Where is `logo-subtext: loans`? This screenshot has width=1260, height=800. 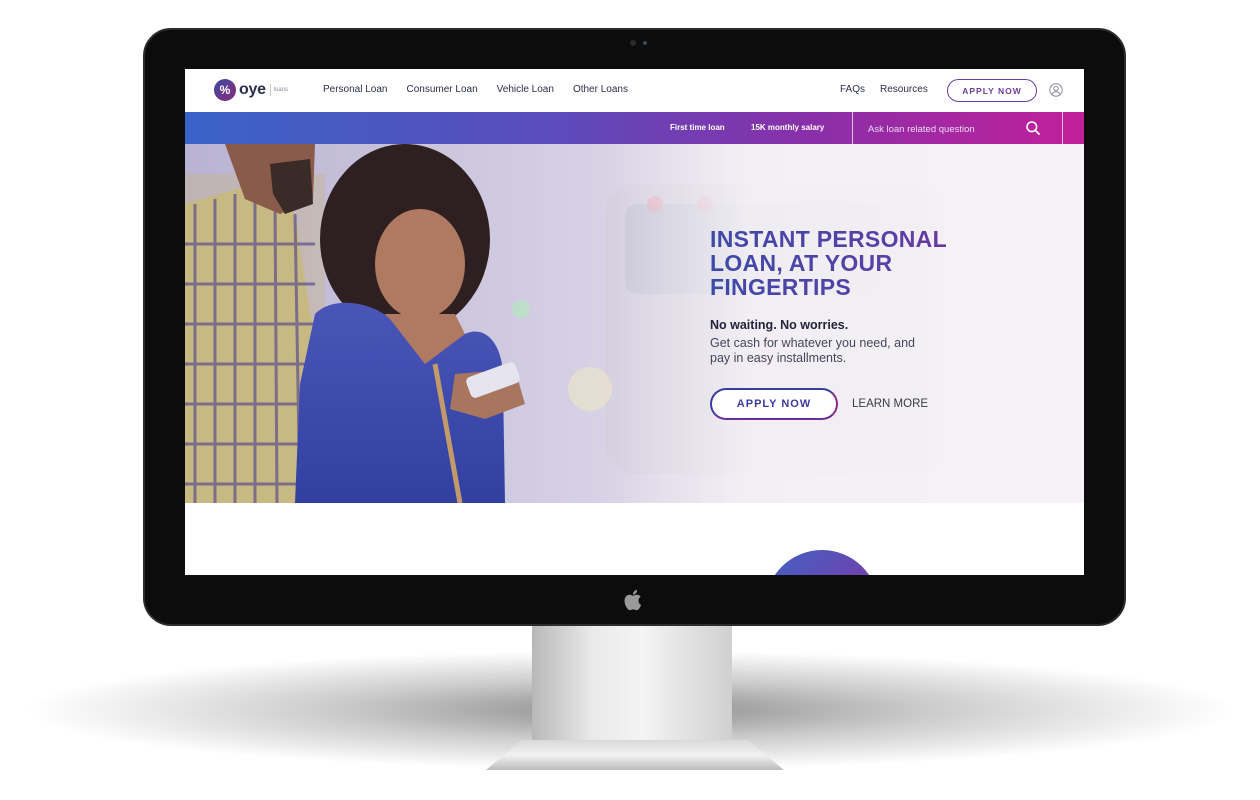 logo-subtext: loans is located at coordinates (281, 90).